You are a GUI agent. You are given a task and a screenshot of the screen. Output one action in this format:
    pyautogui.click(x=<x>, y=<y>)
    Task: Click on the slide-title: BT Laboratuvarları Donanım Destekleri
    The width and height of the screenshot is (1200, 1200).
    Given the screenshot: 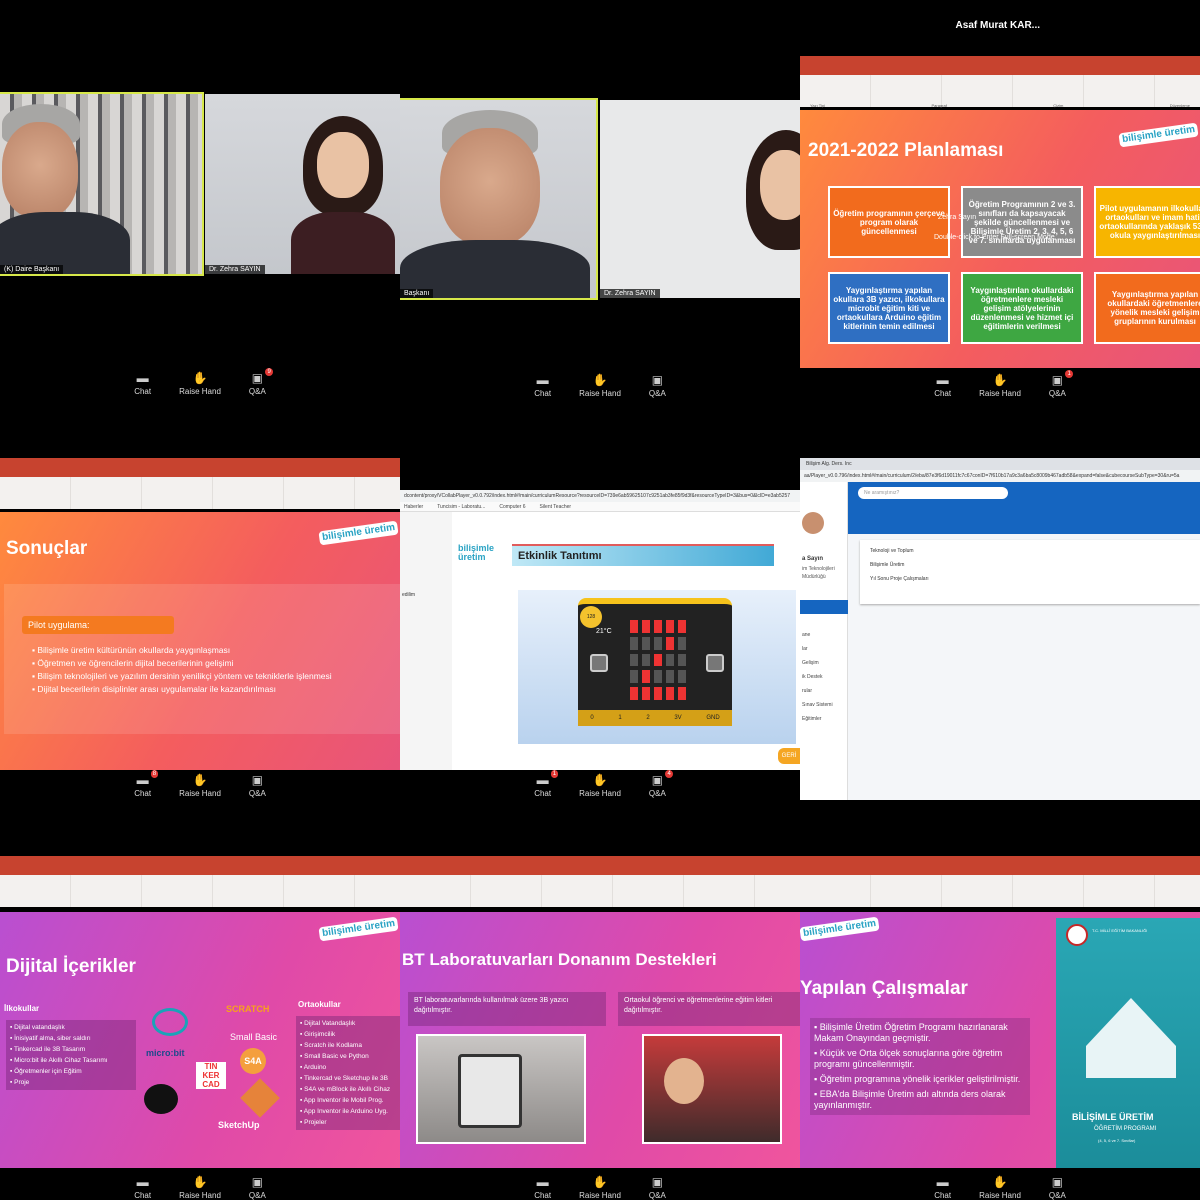 What is the action you would take?
    pyautogui.click(x=559, y=959)
    